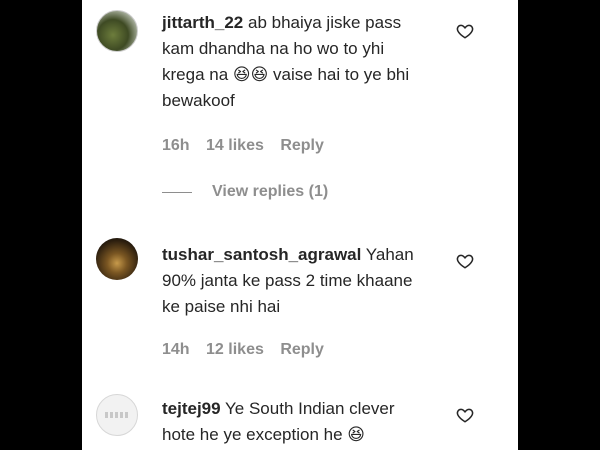 This screenshot has width=600, height=450. I want to click on comment-likes: 14 likes, so click(235, 145).